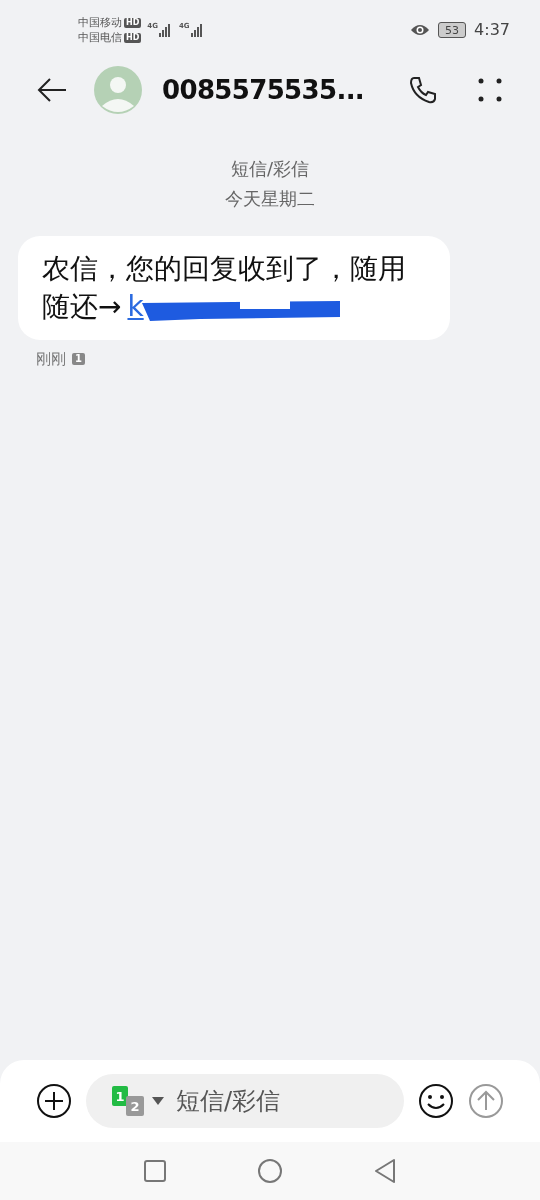  What do you see at coordinates (385, 1171) in the screenshot?
I see `back-nav-icon` at bounding box center [385, 1171].